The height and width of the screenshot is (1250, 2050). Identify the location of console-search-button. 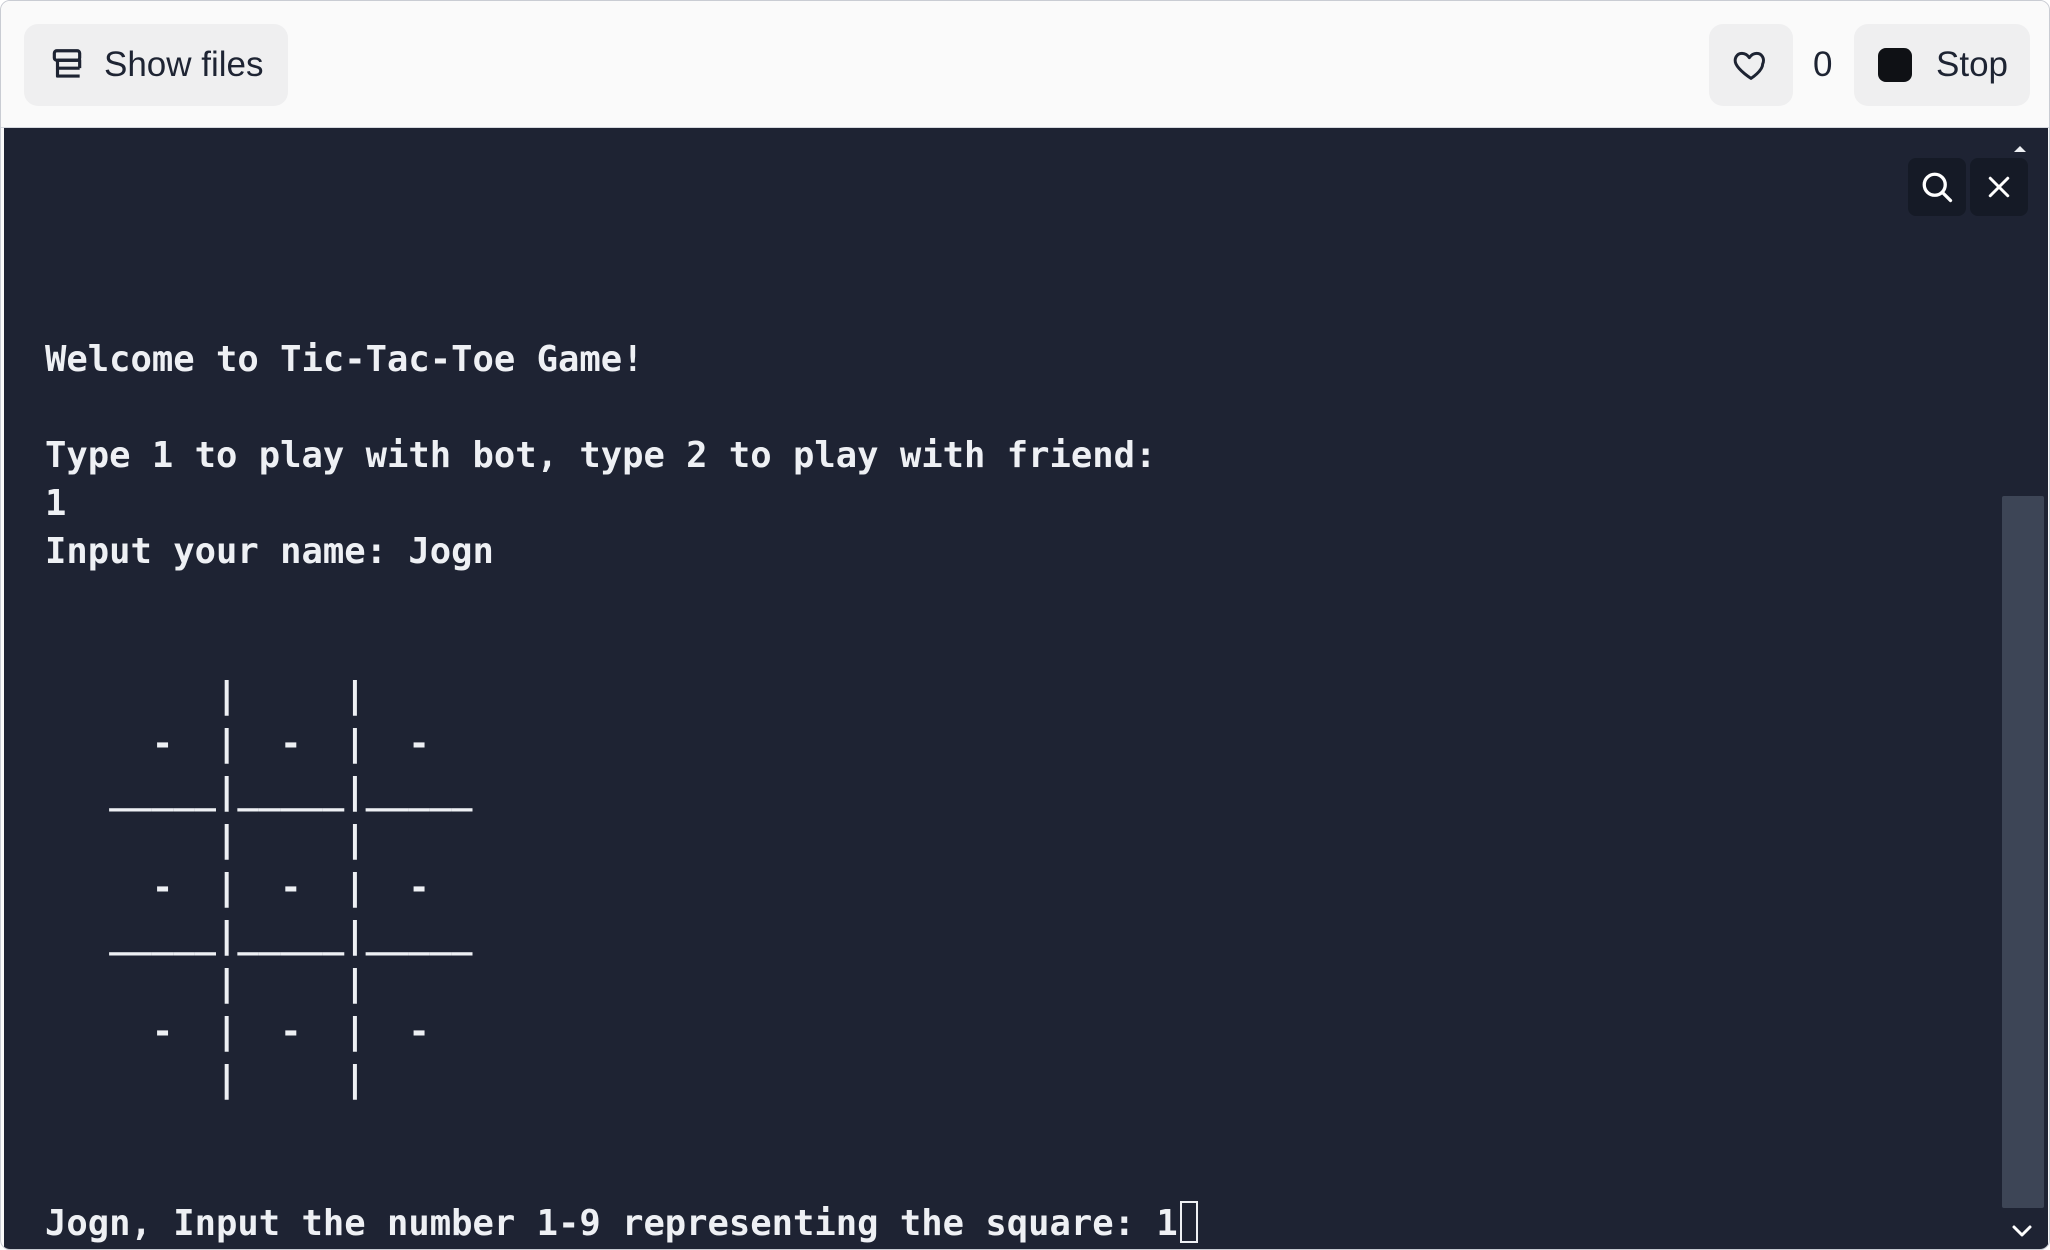
(1937, 187).